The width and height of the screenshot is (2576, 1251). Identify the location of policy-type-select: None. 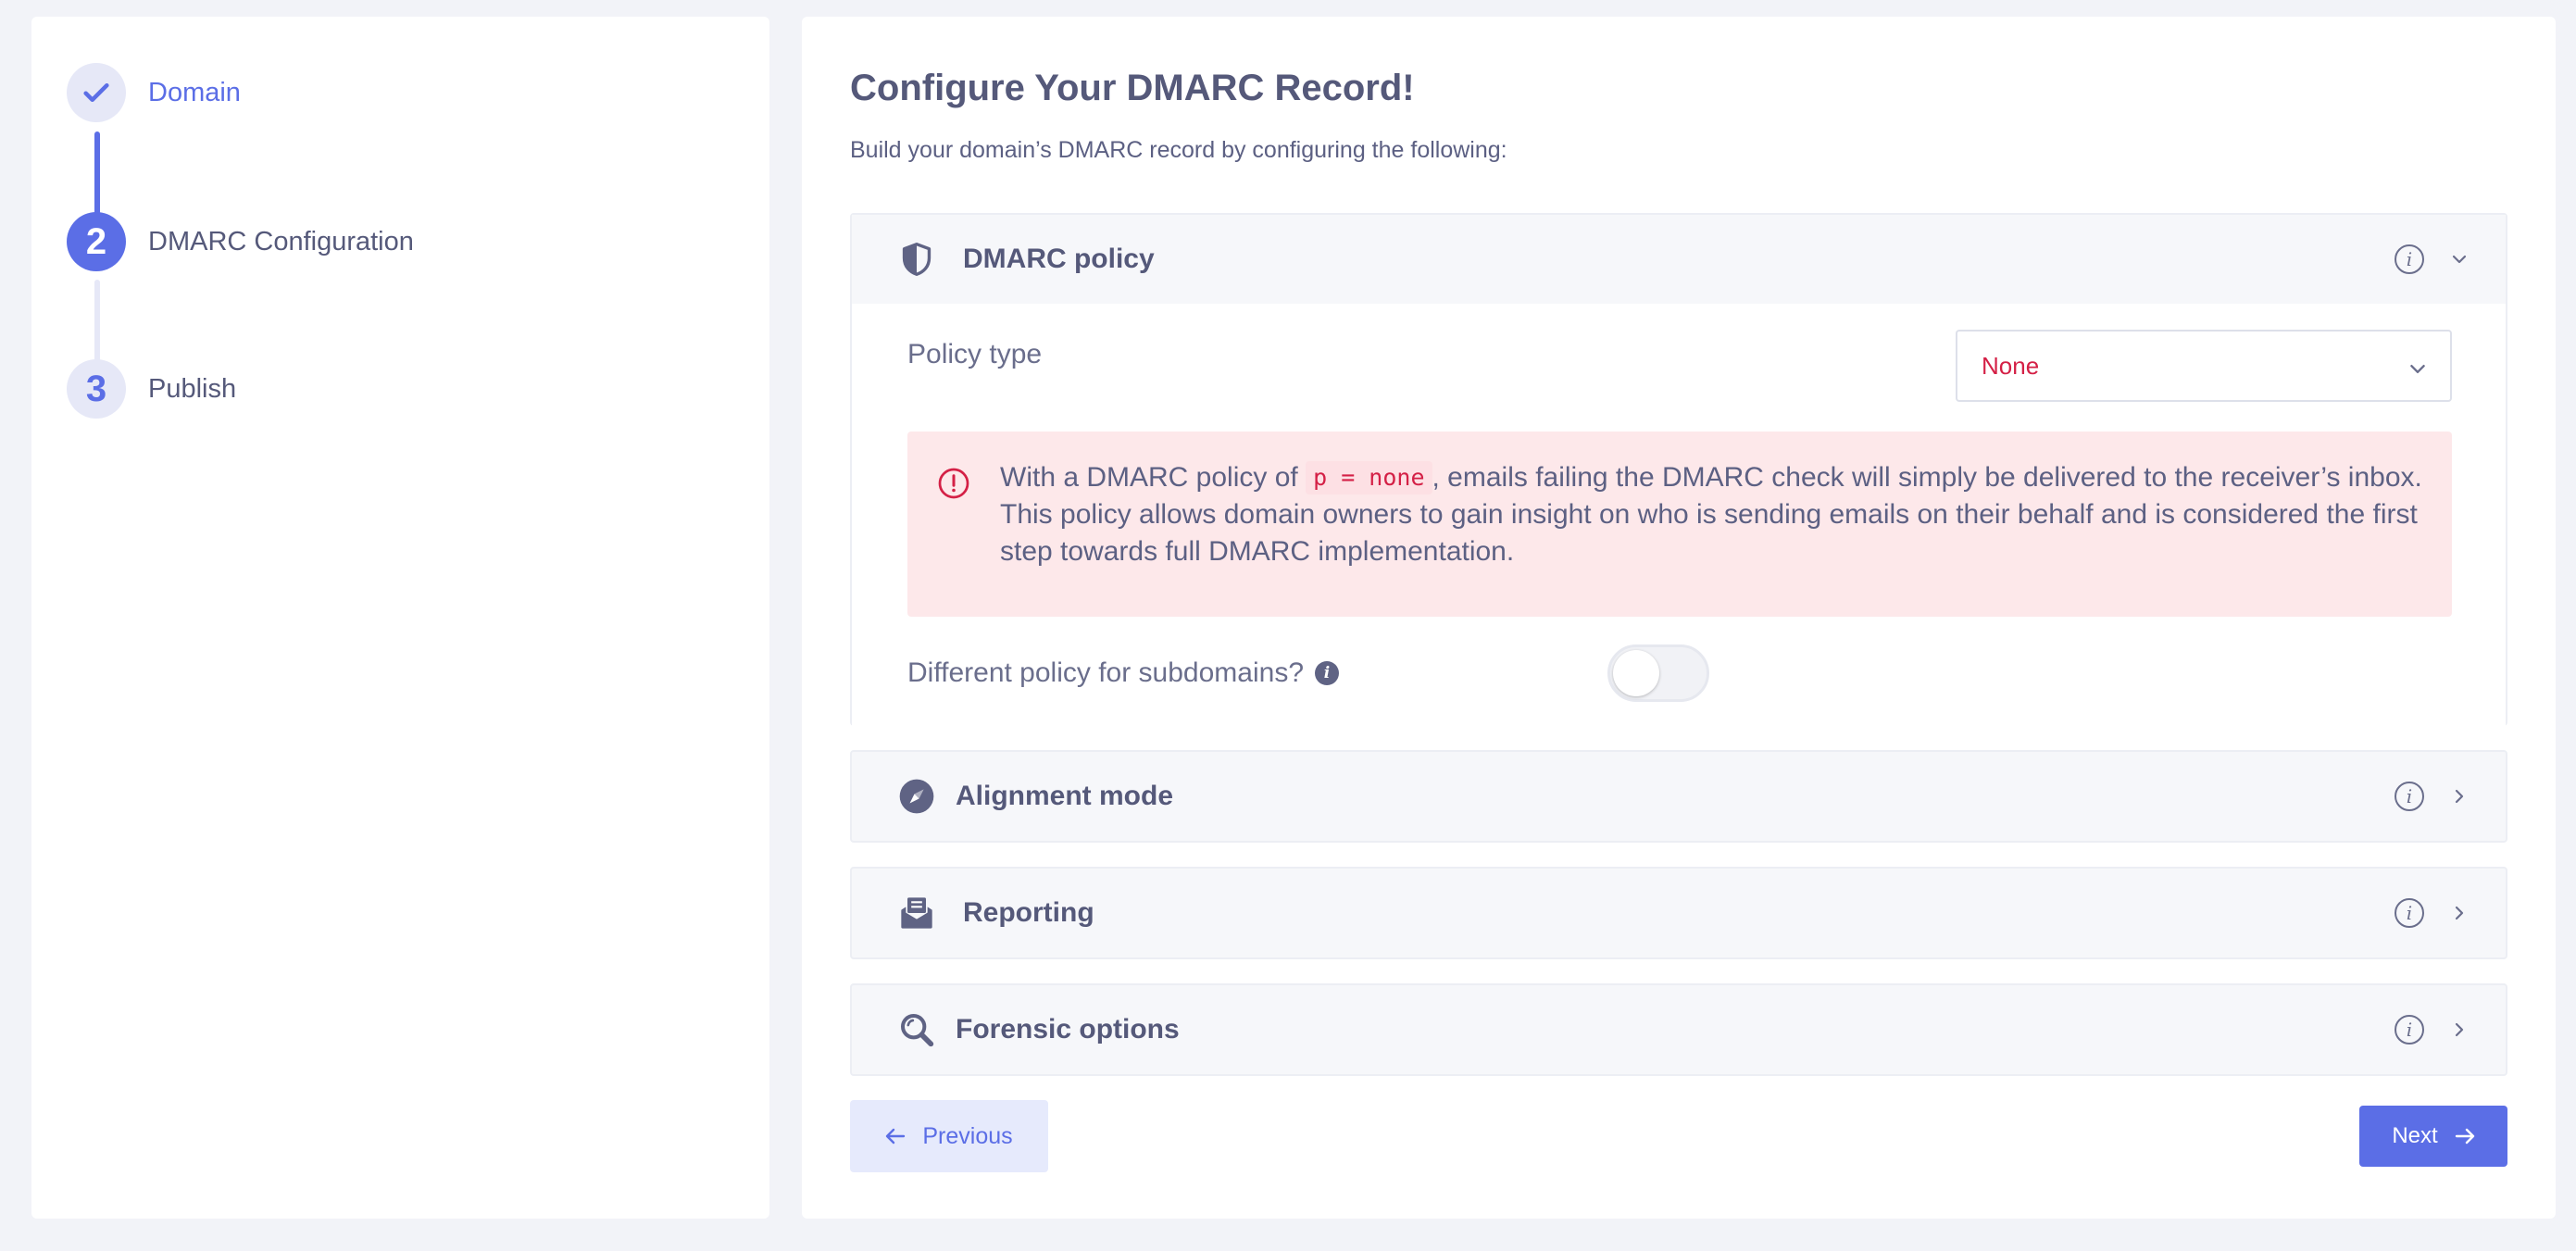
(2204, 366).